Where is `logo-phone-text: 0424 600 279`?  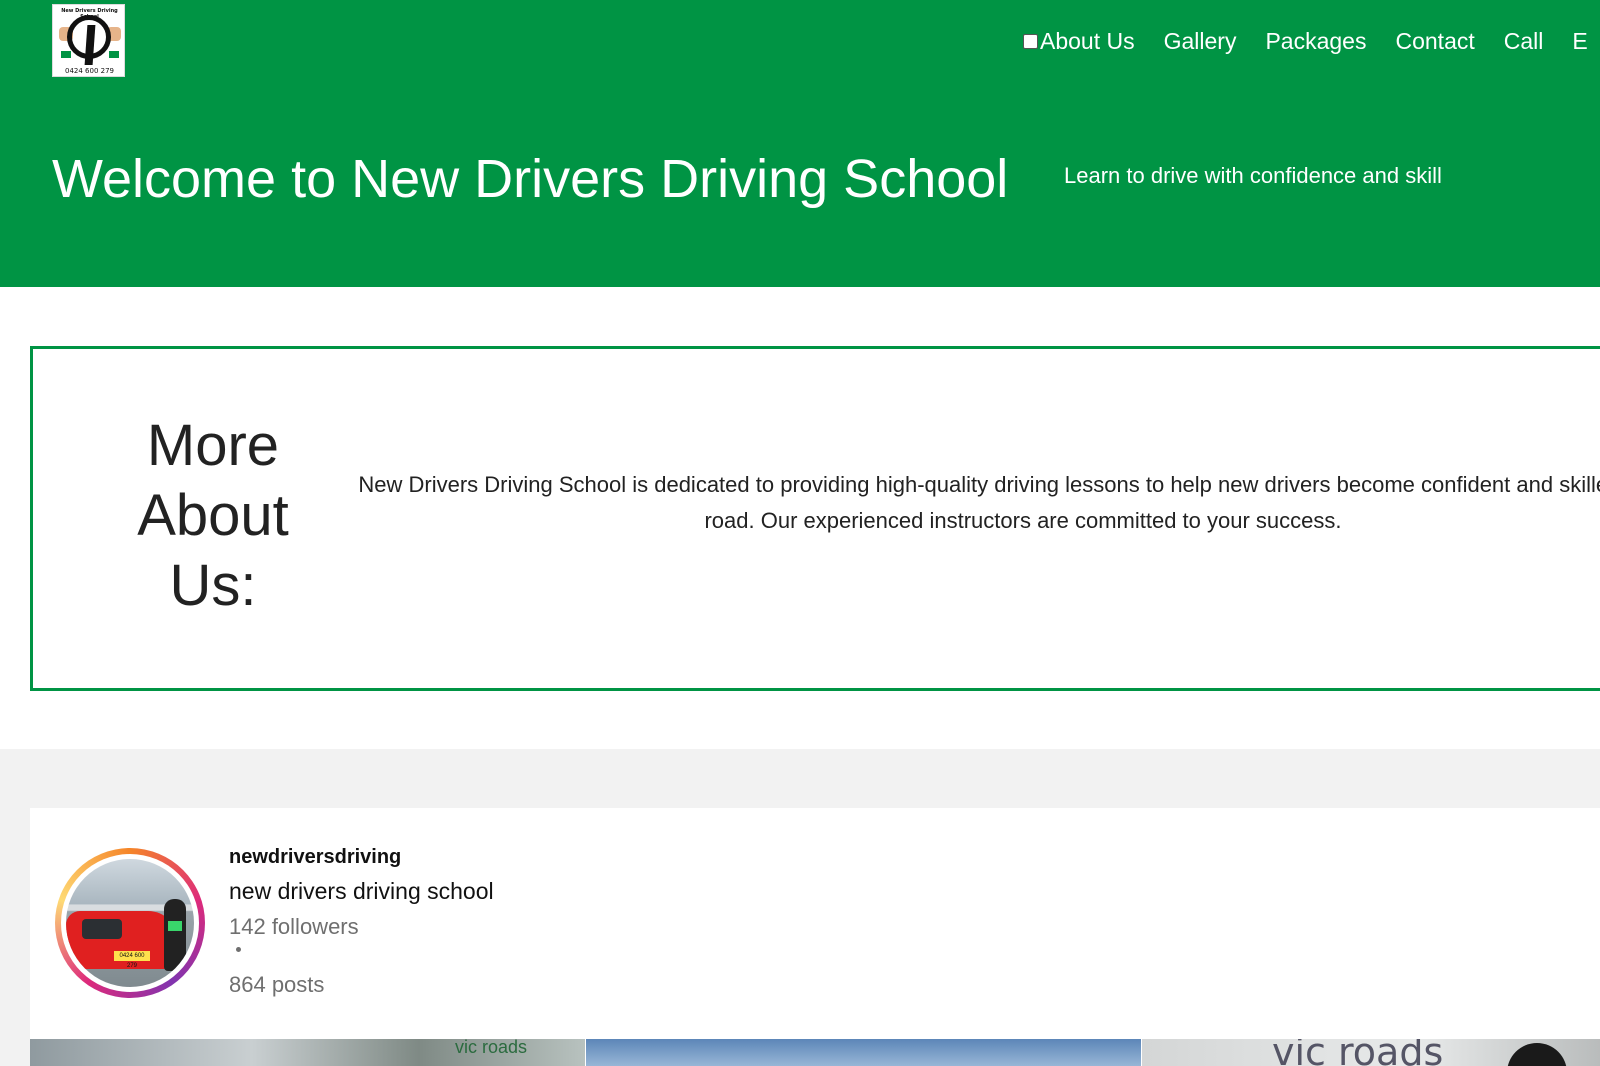
logo-phone-text: 0424 600 279 is located at coordinates (89, 71).